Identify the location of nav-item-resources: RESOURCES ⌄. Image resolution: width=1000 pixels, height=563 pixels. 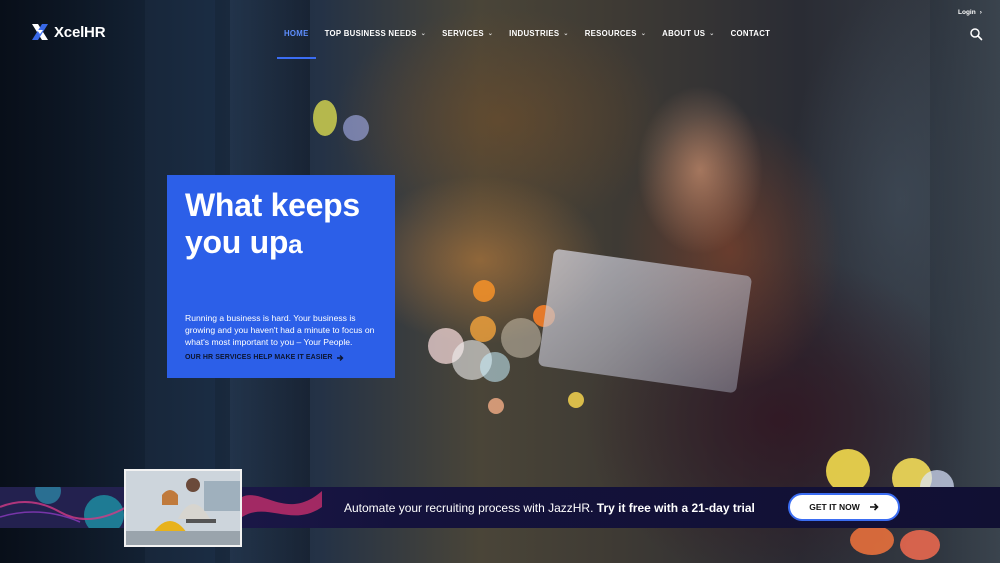
(615, 43).